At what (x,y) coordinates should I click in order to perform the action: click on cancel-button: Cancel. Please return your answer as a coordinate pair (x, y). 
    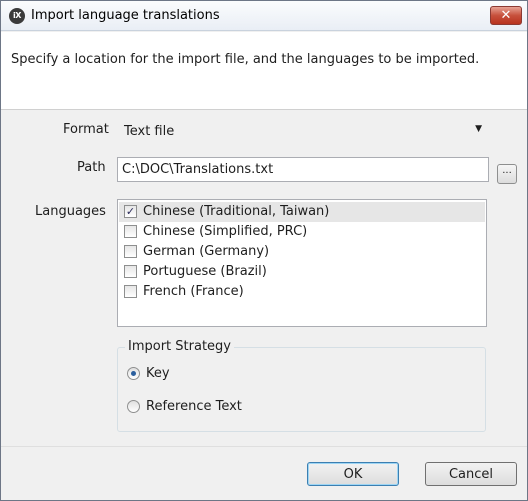
    Looking at the image, I should click on (471, 474).